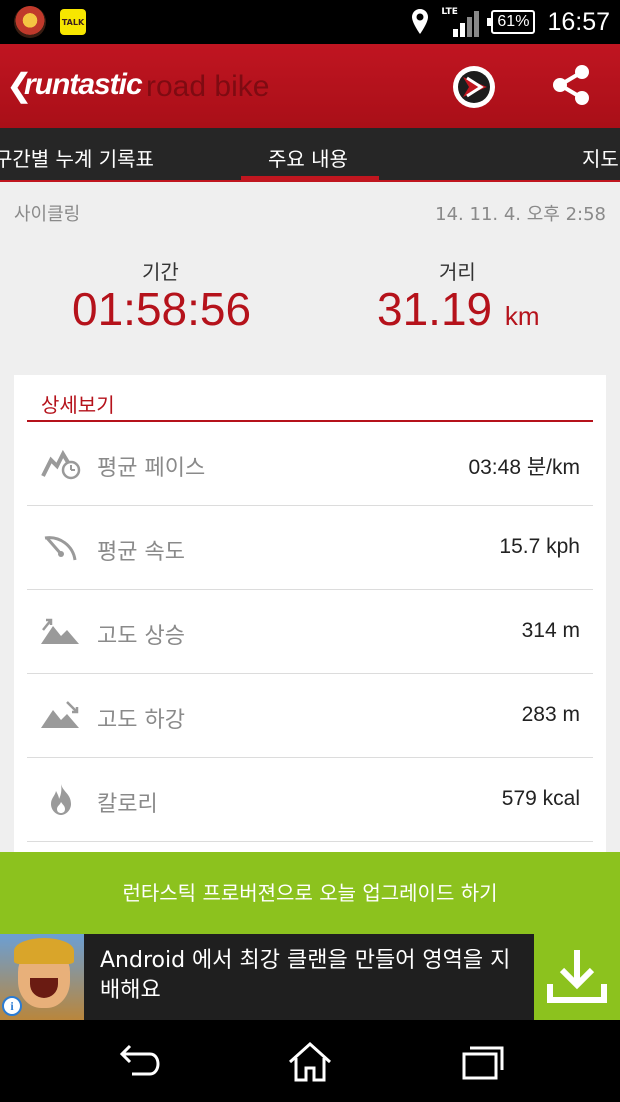 Image resolution: width=620 pixels, height=1102 pixels. What do you see at coordinates (151, 468) in the screenshot?
I see `detail-label: 평균 페이스` at bounding box center [151, 468].